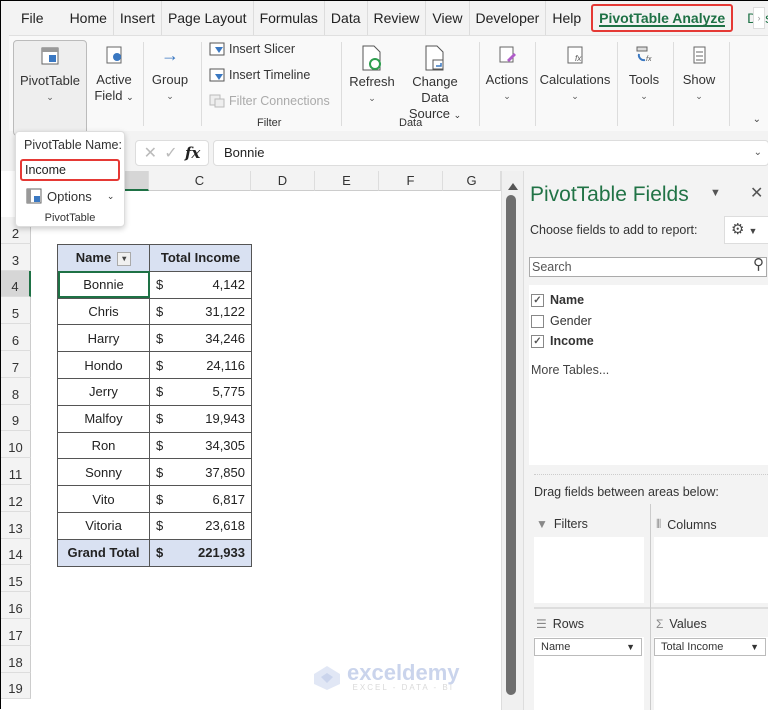 This screenshot has height=710, width=768. What do you see at coordinates (259, 75) in the screenshot?
I see `insert-timeline-button: Insert Timeline` at bounding box center [259, 75].